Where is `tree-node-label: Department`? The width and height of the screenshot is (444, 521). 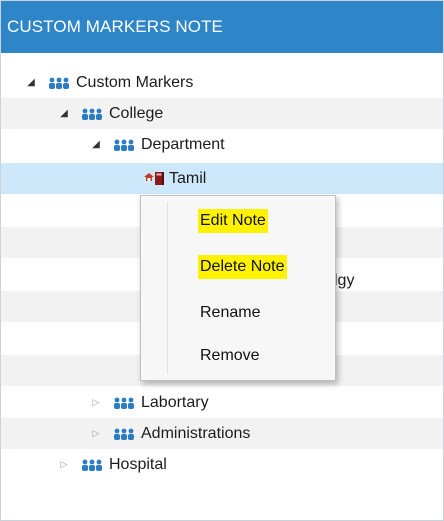
tree-node-label: Department is located at coordinates (183, 144).